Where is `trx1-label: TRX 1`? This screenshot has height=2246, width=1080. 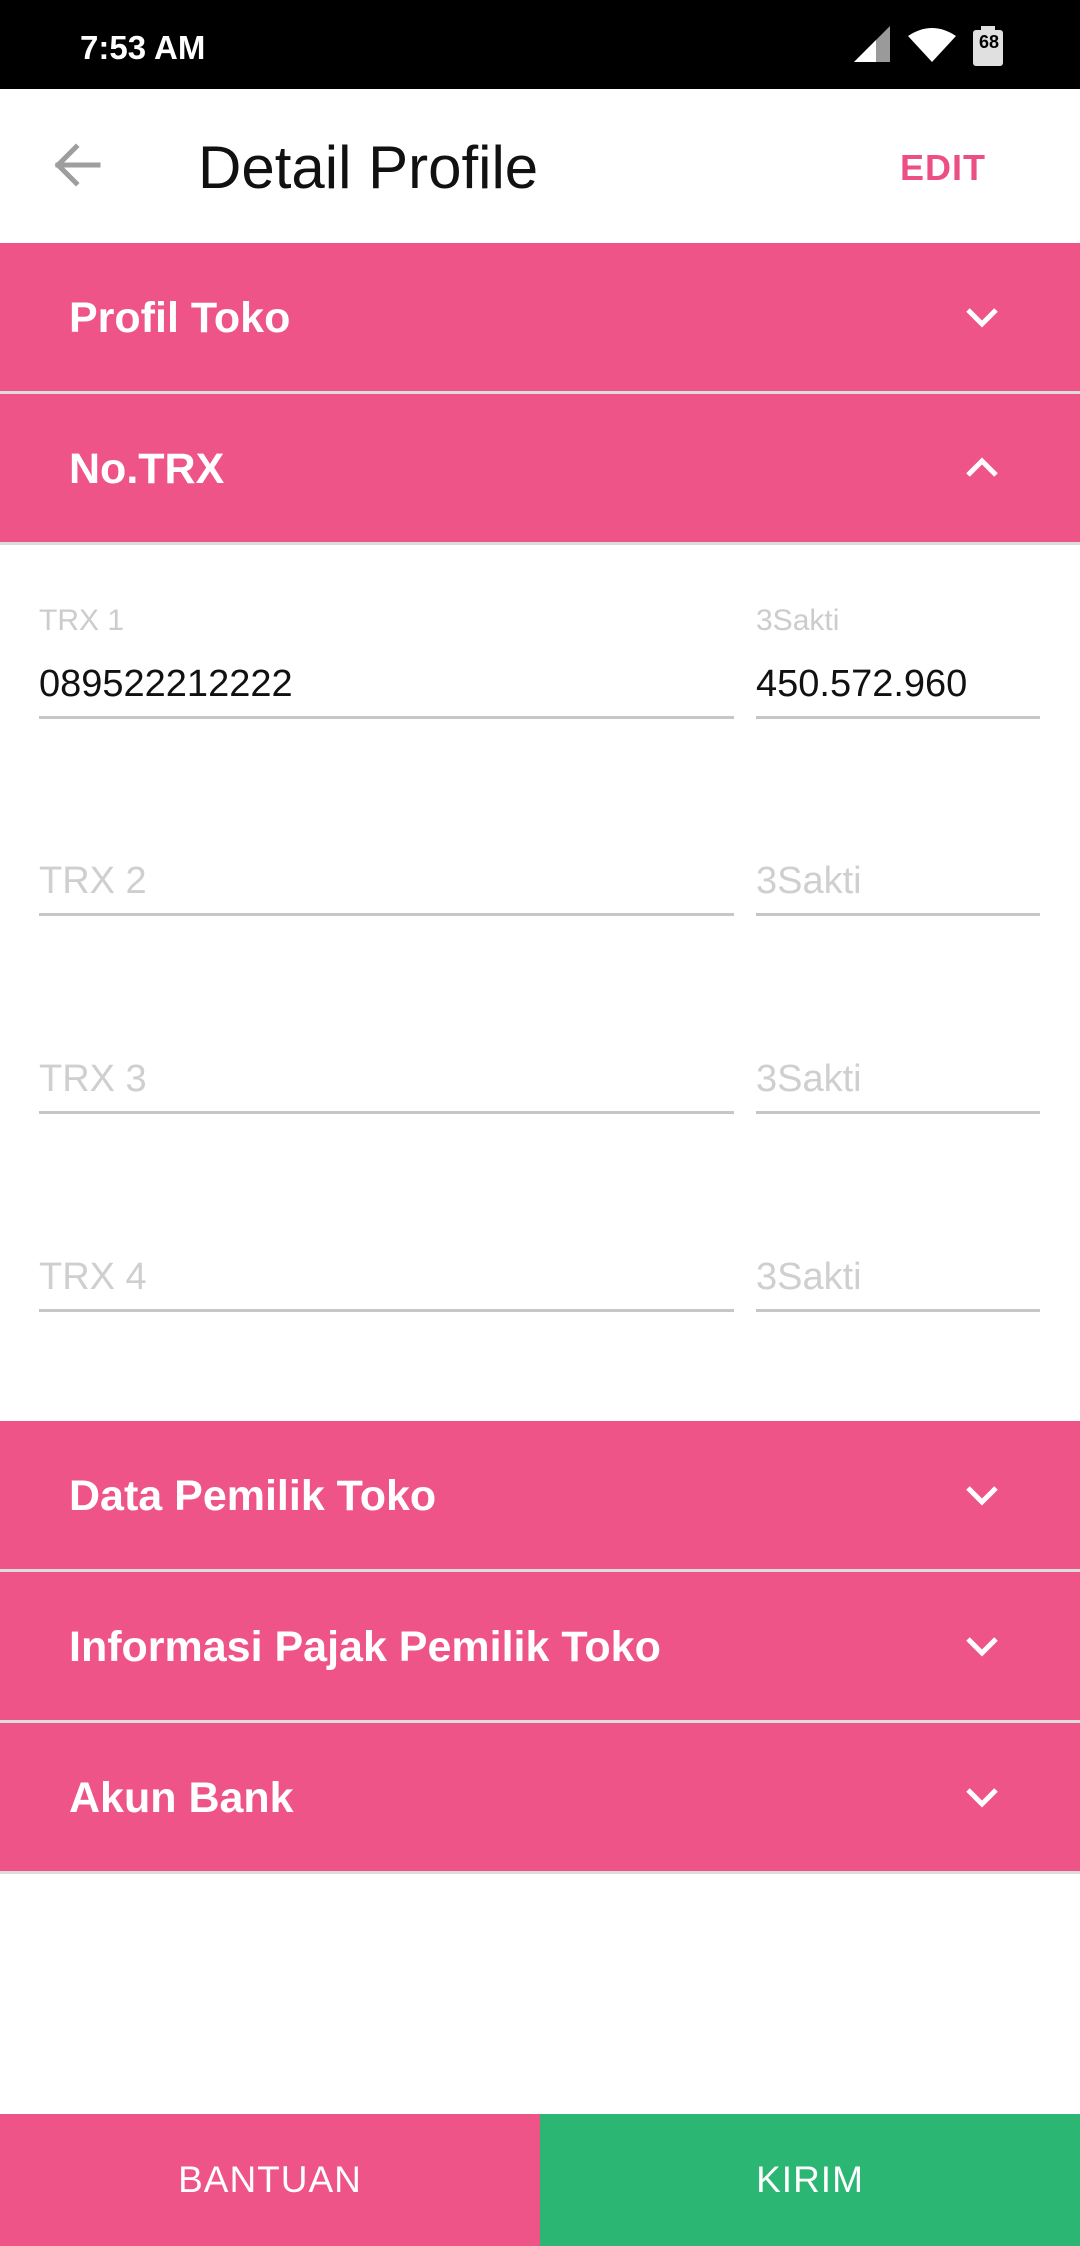 trx1-label: TRX 1 is located at coordinates (82, 620).